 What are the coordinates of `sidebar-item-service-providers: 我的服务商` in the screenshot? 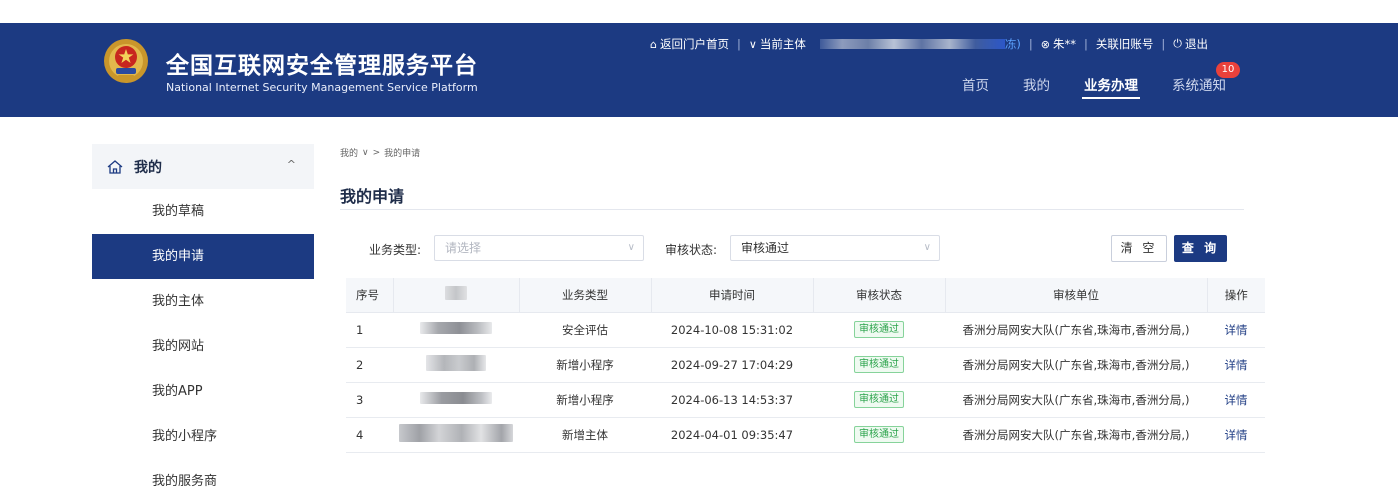 It's located at (203, 481).